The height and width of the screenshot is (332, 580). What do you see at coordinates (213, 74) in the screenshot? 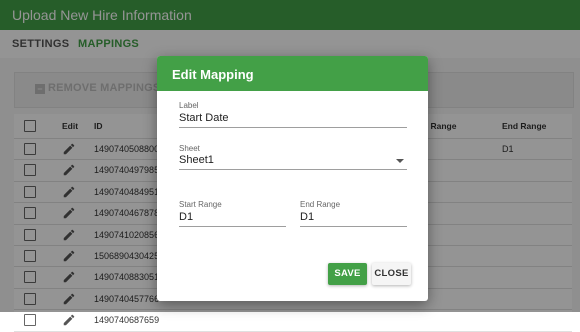
I see `dialog-title: Edit Mapping` at bounding box center [213, 74].